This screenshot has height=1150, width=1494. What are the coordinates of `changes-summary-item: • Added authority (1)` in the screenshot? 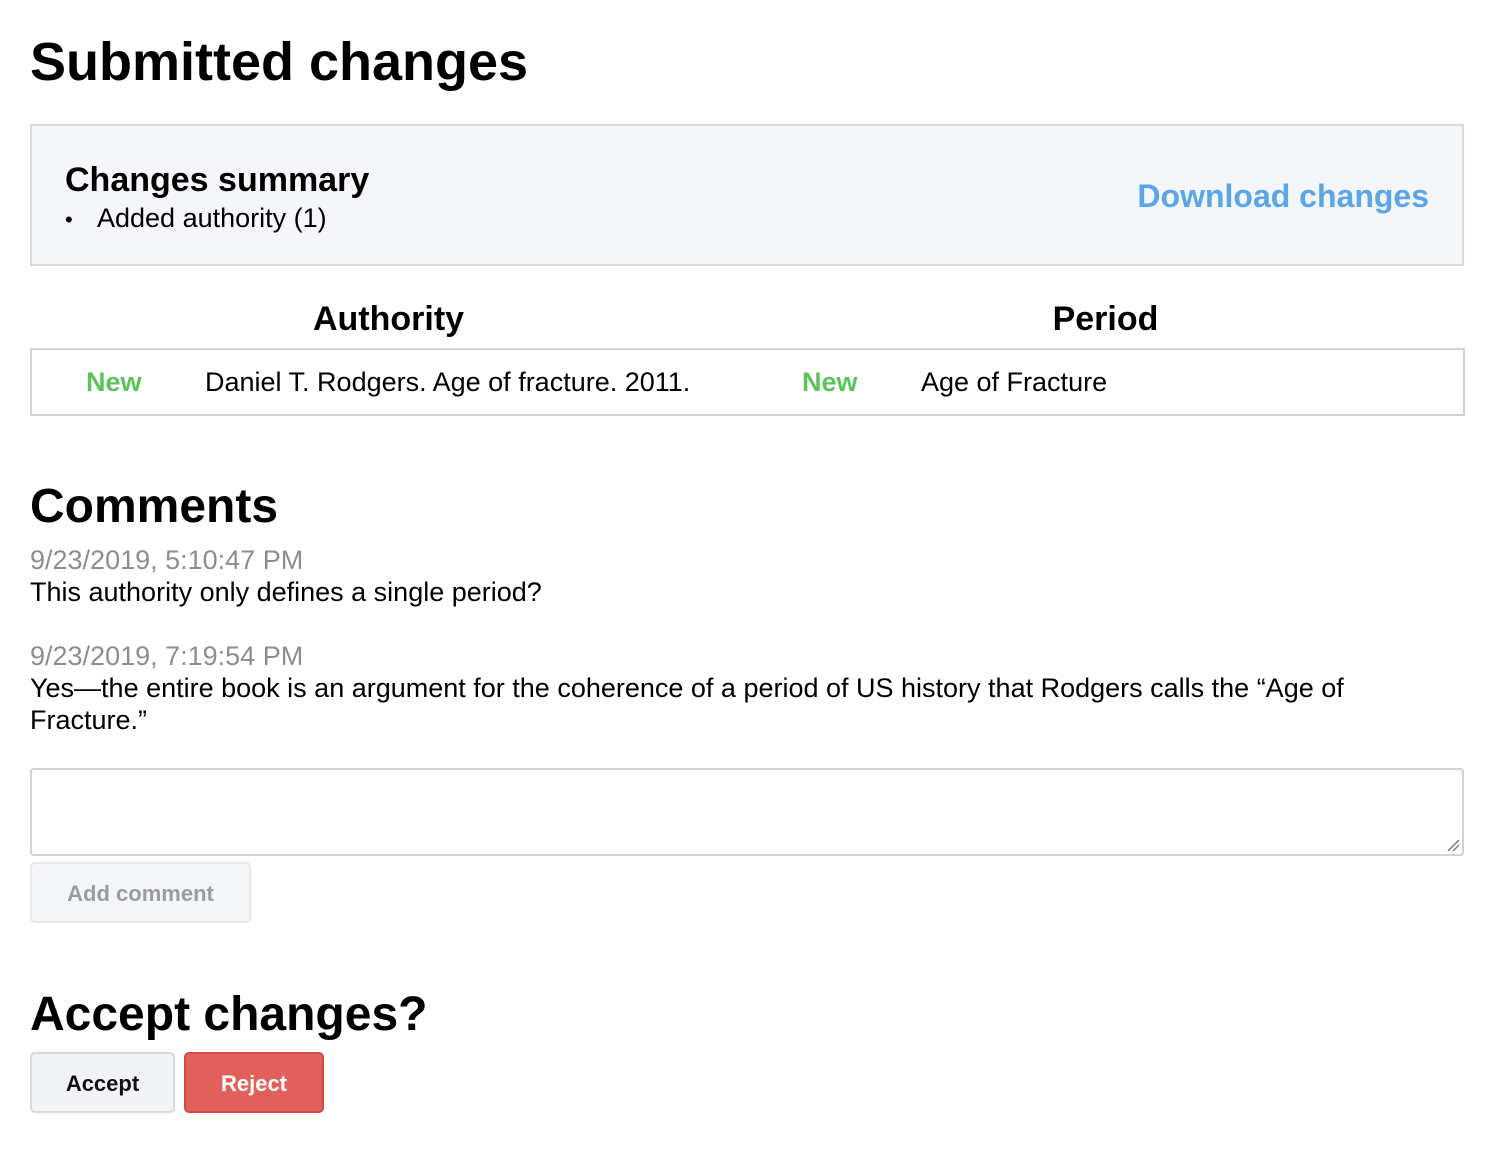 It's located at (196, 219).